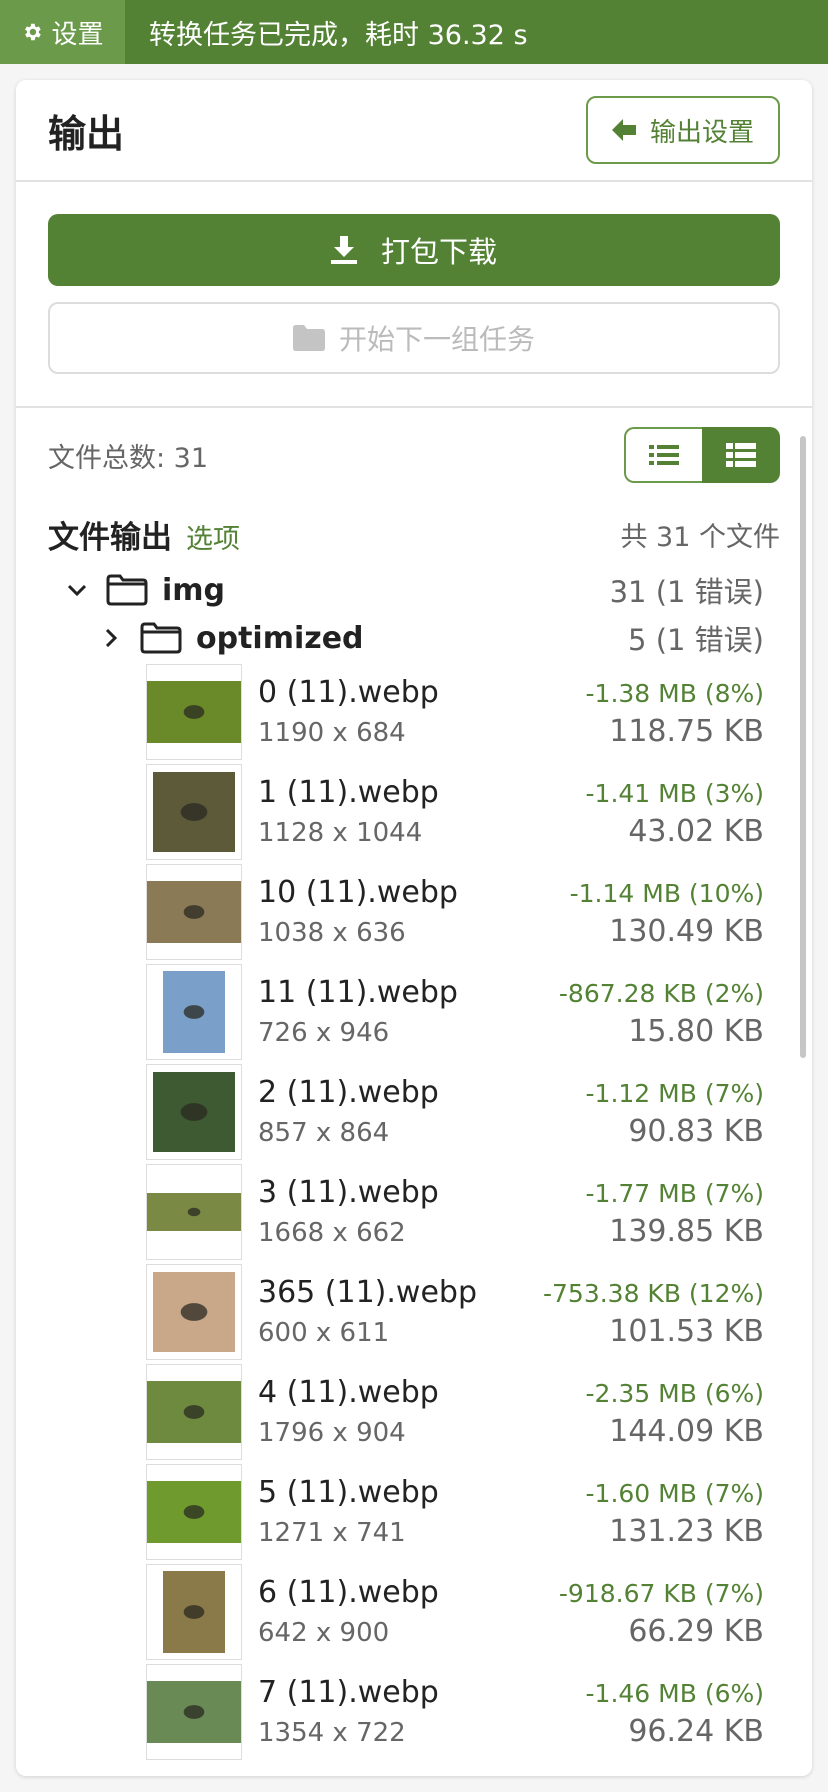 Image resolution: width=828 pixels, height=1792 pixels. What do you see at coordinates (280, 638) in the screenshot?
I see `folder-name: optimized` at bounding box center [280, 638].